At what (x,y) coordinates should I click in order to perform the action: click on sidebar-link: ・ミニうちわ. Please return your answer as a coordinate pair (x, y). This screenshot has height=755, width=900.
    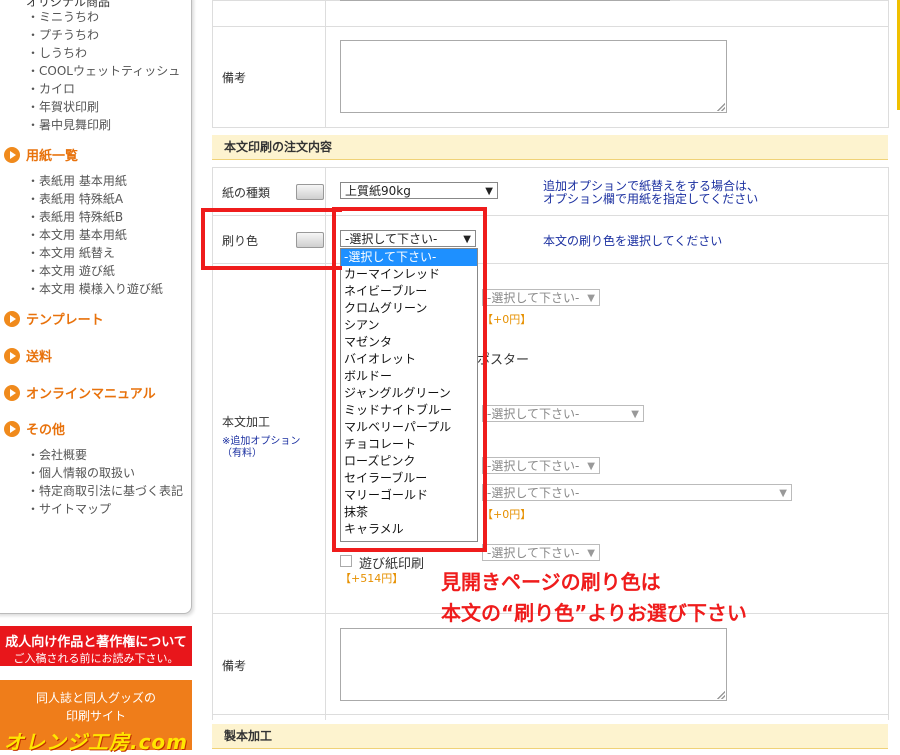
    Looking at the image, I should click on (63, 16).